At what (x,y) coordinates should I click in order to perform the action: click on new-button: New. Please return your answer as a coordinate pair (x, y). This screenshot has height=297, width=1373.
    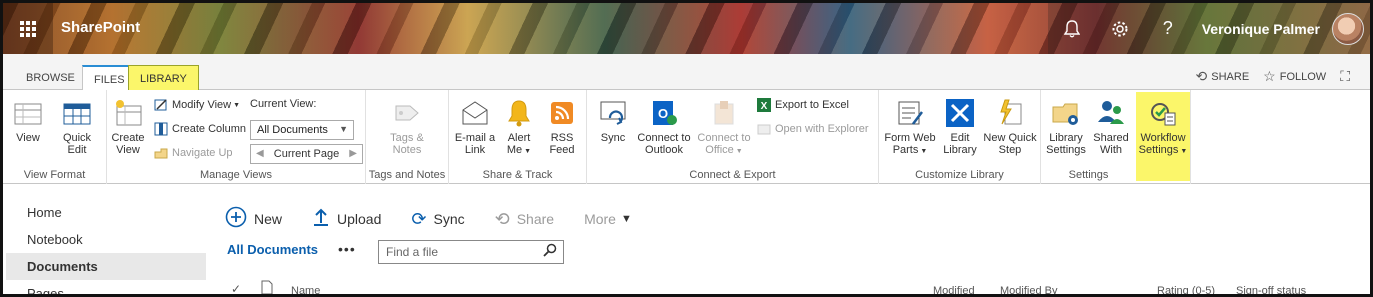
    Looking at the image, I should click on (253, 219).